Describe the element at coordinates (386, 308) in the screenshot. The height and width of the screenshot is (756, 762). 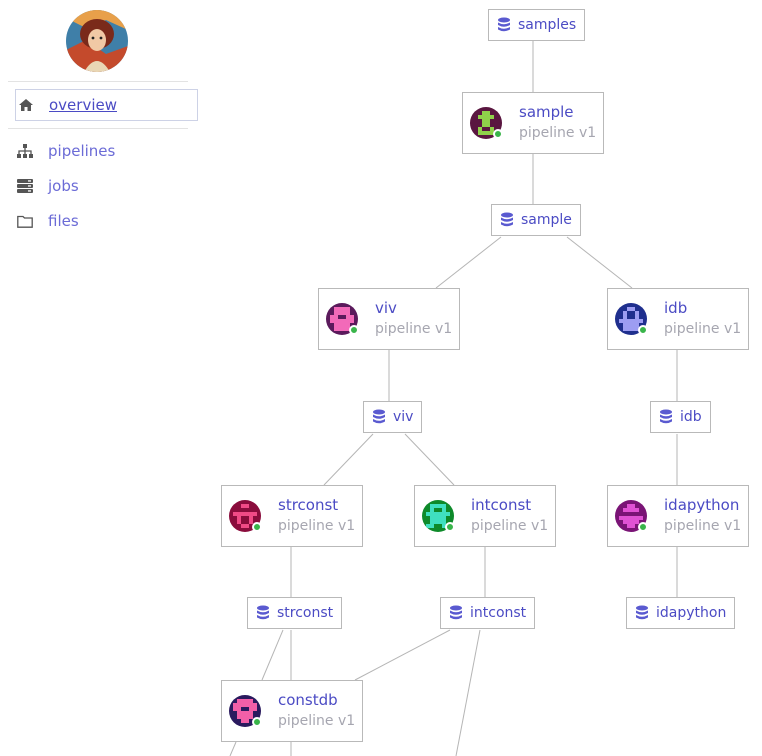
I see `pipeline-name: viv` at that location.